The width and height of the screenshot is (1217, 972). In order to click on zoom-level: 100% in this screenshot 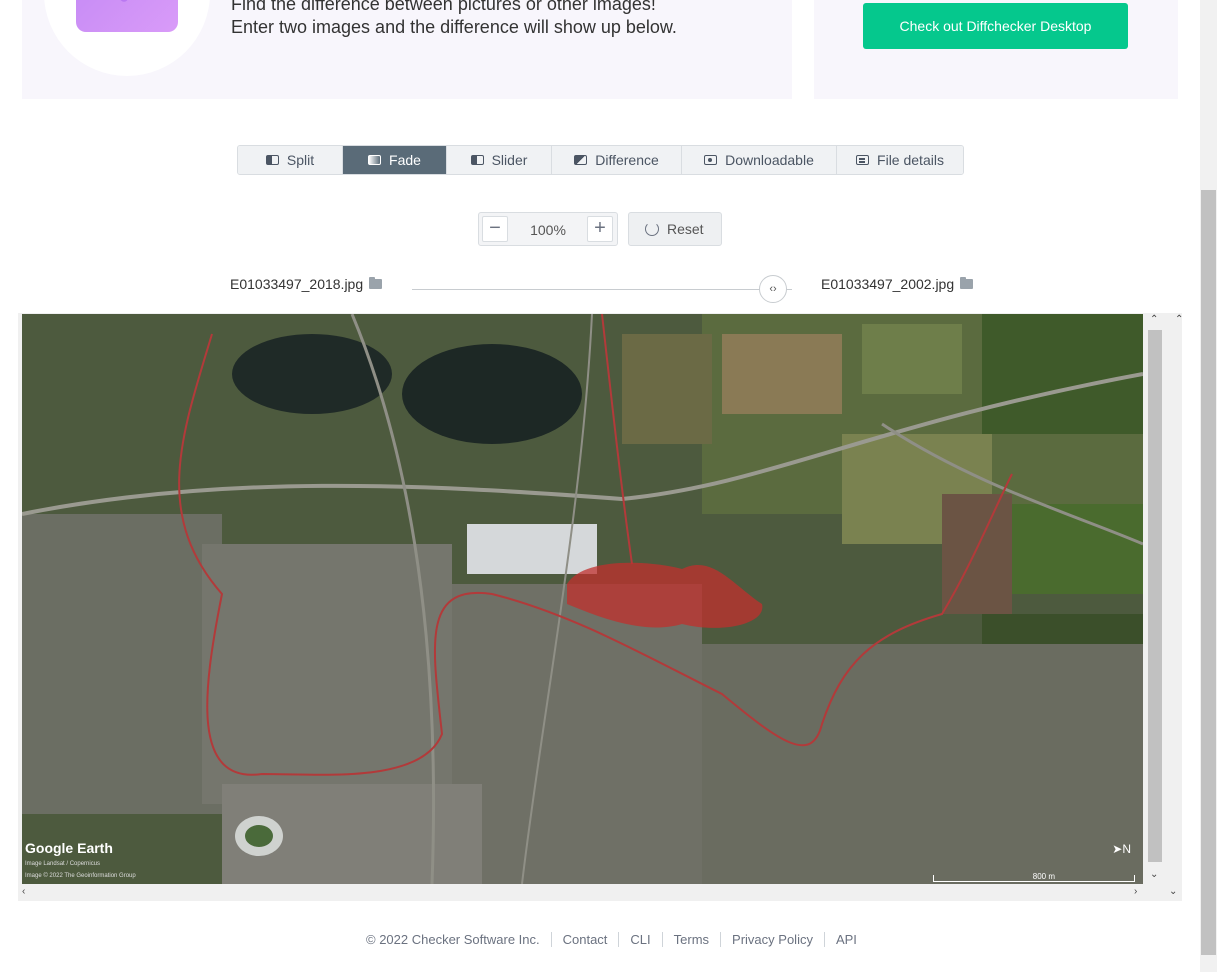, I will do `click(548, 230)`.